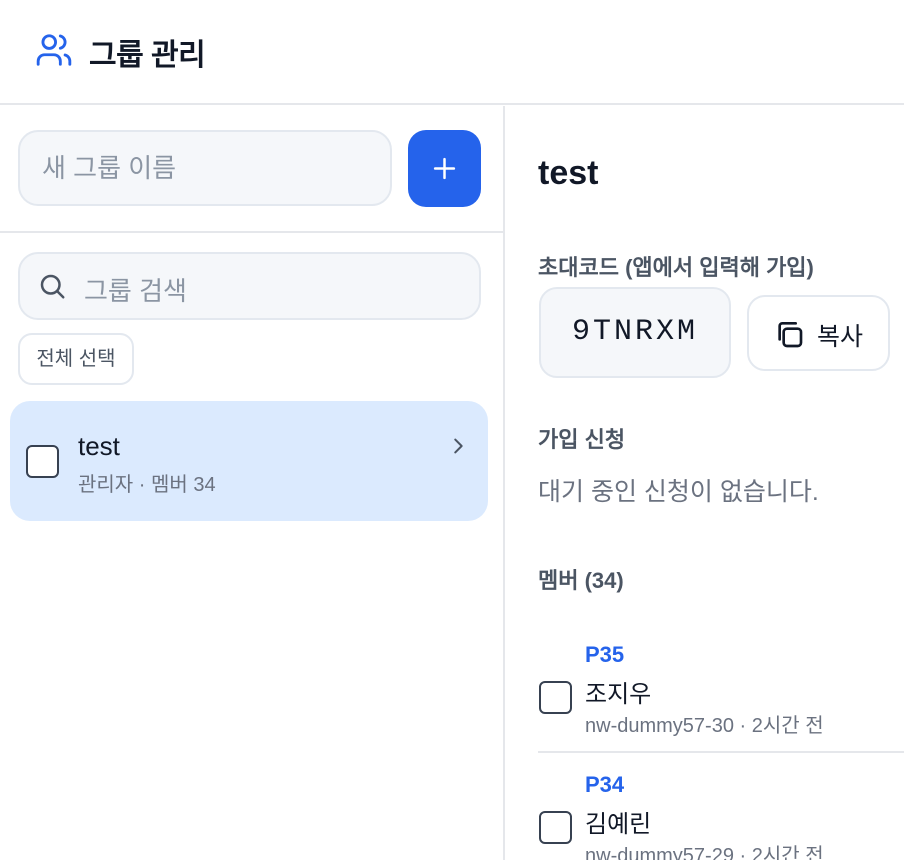 Image resolution: width=904 pixels, height=860 pixels. I want to click on new-group-name-input: 새 그룹 이름, so click(205, 168).